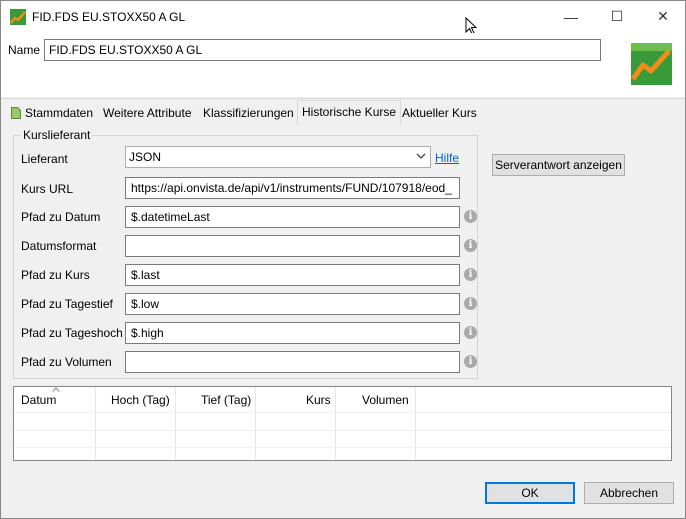 The width and height of the screenshot is (686, 519). I want to click on security-logo-icon, so click(651, 64).